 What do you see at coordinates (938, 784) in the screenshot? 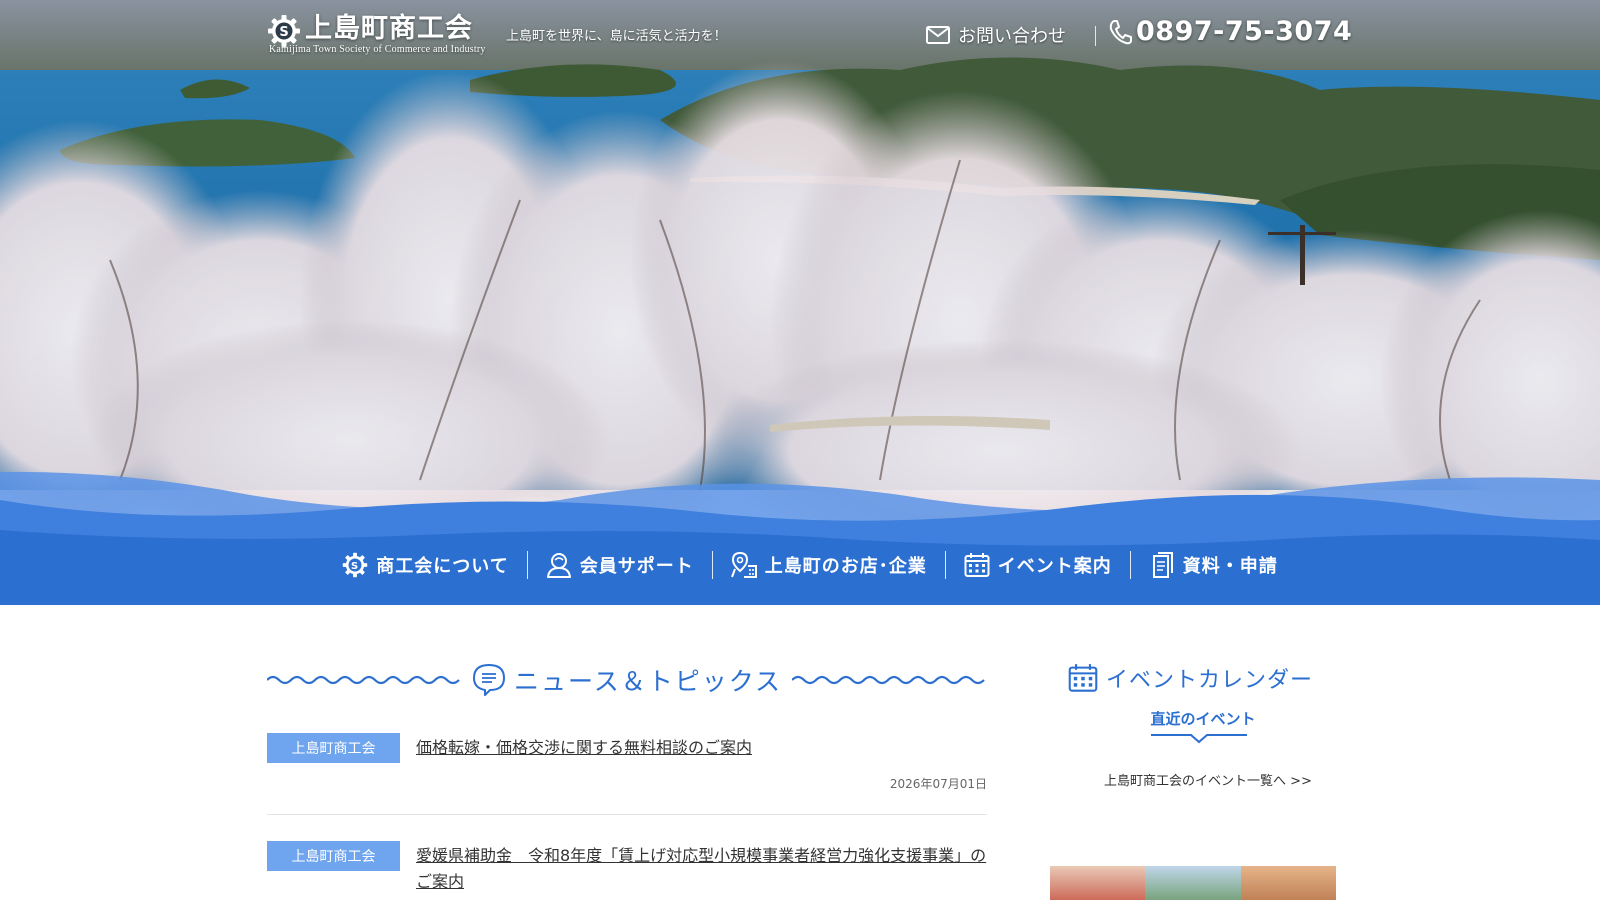
I see `news-date: 2026年07月01日` at bounding box center [938, 784].